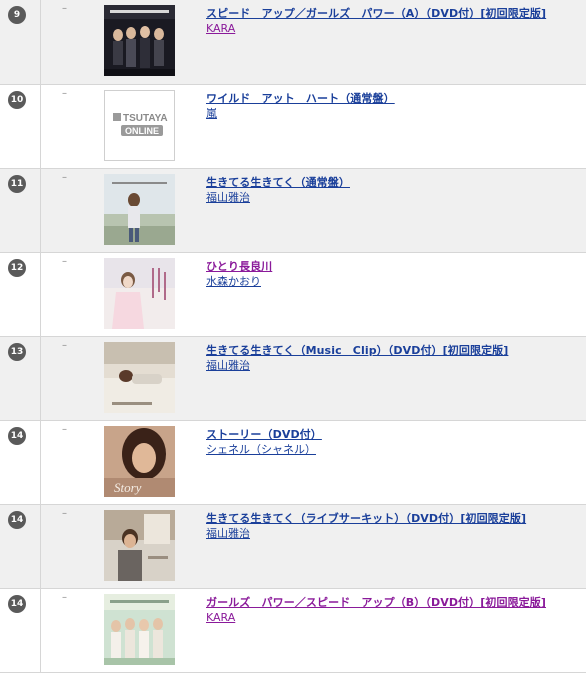 The height and width of the screenshot is (677, 586). What do you see at coordinates (128, 487) in the screenshot?
I see `cover-title-text: Story` at bounding box center [128, 487].